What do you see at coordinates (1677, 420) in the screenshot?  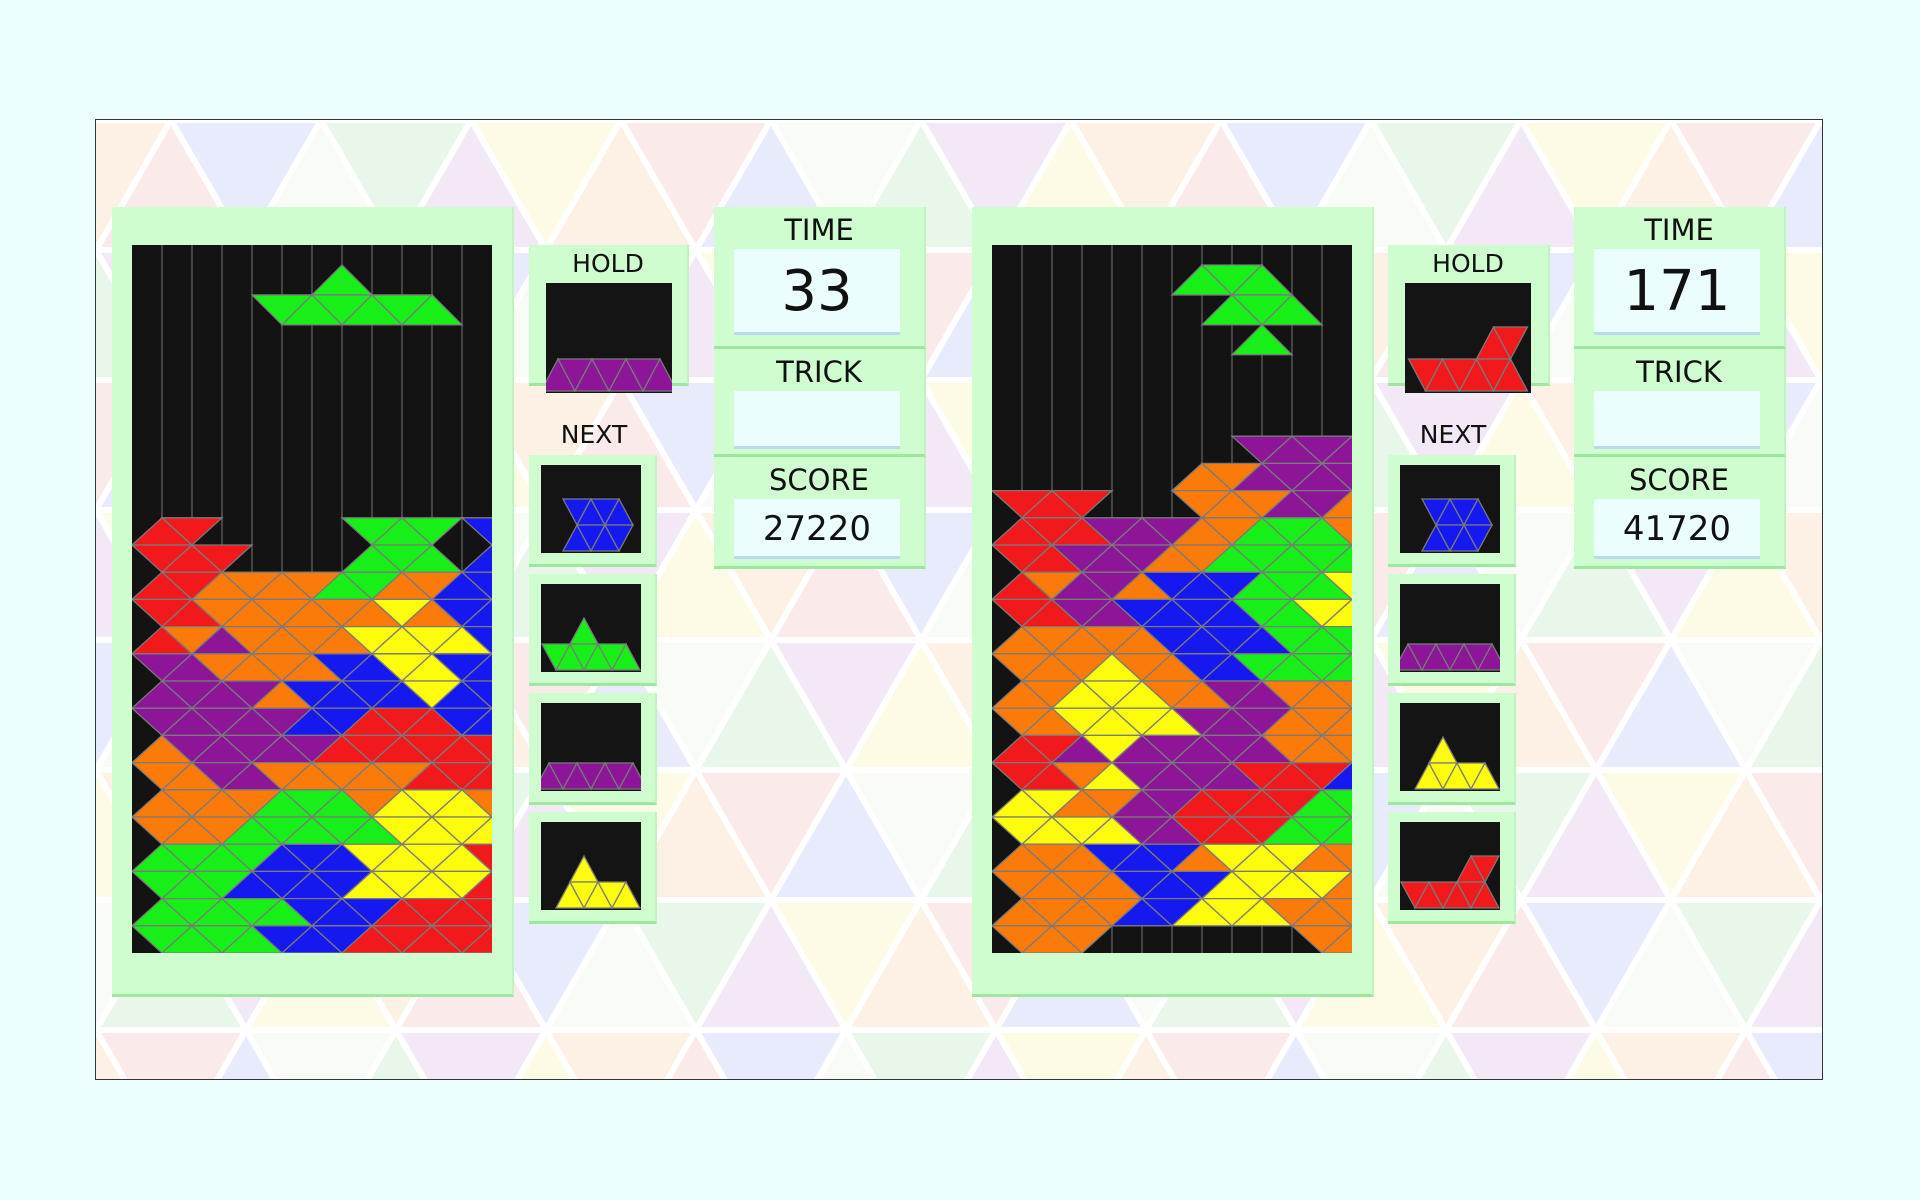 I see `player2-trick-value` at bounding box center [1677, 420].